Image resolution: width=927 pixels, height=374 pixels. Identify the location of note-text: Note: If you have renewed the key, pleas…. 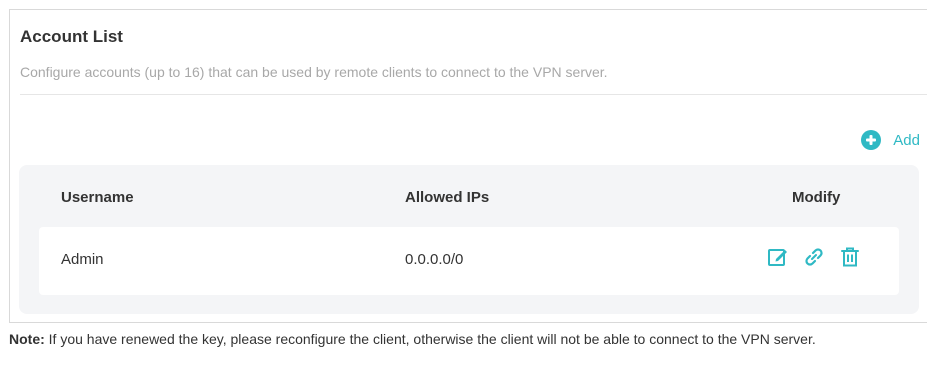
(459, 339).